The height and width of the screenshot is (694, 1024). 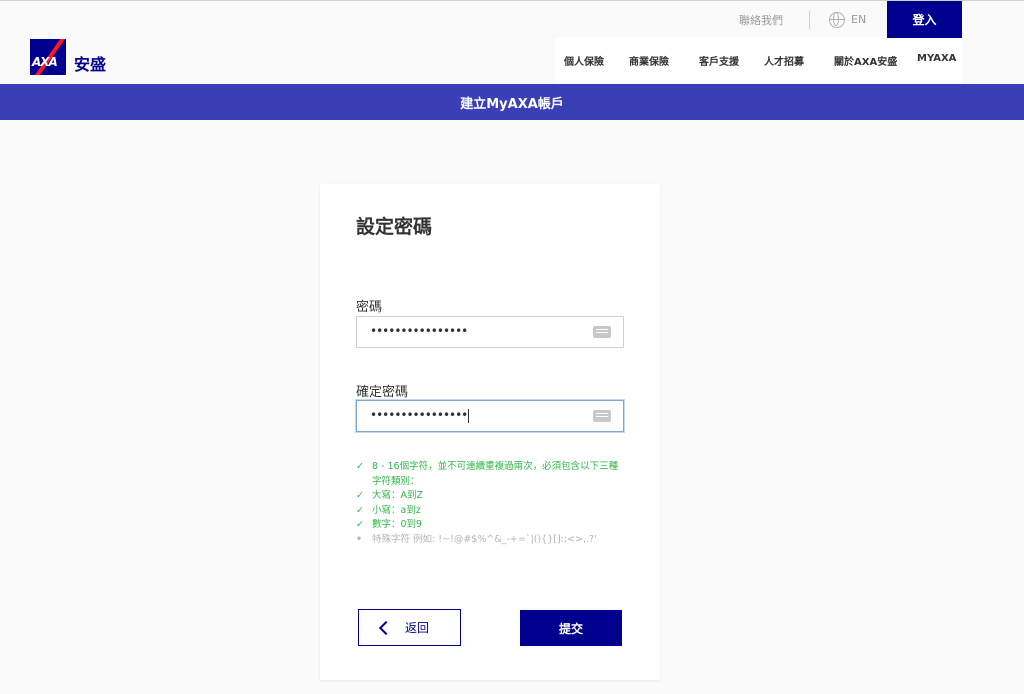 What do you see at coordinates (809, 20) in the screenshot?
I see `utility-divider` at bounding box center [809, 20].